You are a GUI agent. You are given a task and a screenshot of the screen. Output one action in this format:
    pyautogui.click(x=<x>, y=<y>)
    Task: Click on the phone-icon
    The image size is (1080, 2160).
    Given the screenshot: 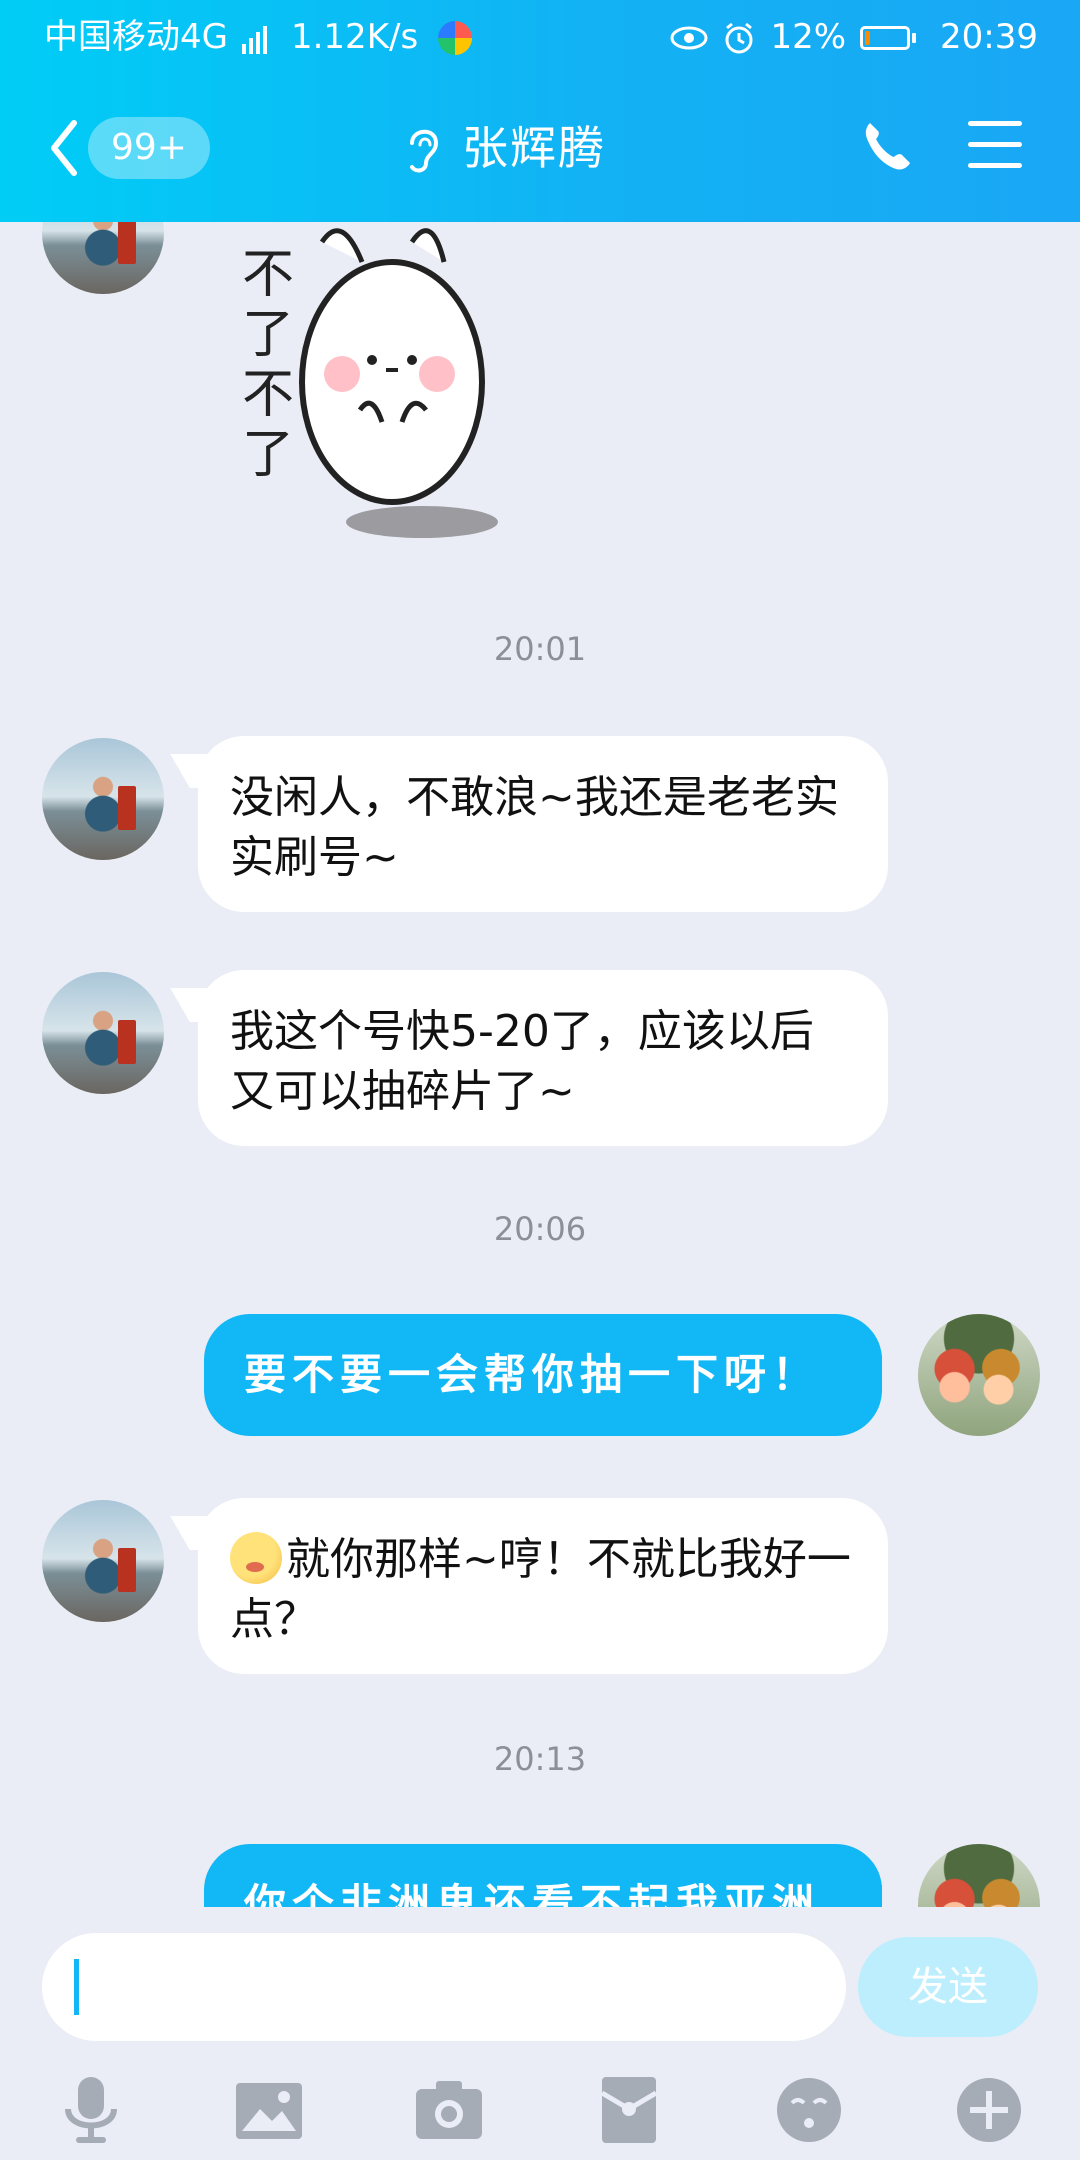 What is the action you would take?
    pyautogui.click(x=887, y=146)
    